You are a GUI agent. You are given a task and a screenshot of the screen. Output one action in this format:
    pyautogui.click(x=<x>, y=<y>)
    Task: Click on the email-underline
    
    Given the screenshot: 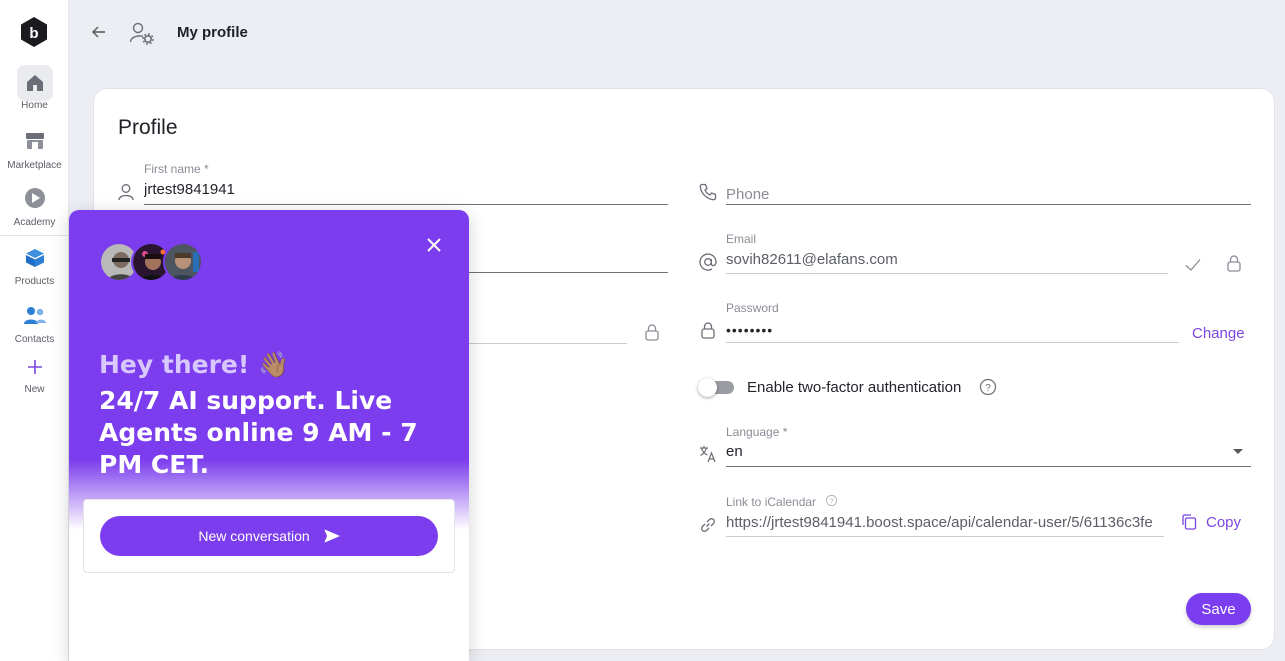 What is the action you would take?
    pyautogui.click(x=947, y=273)
    